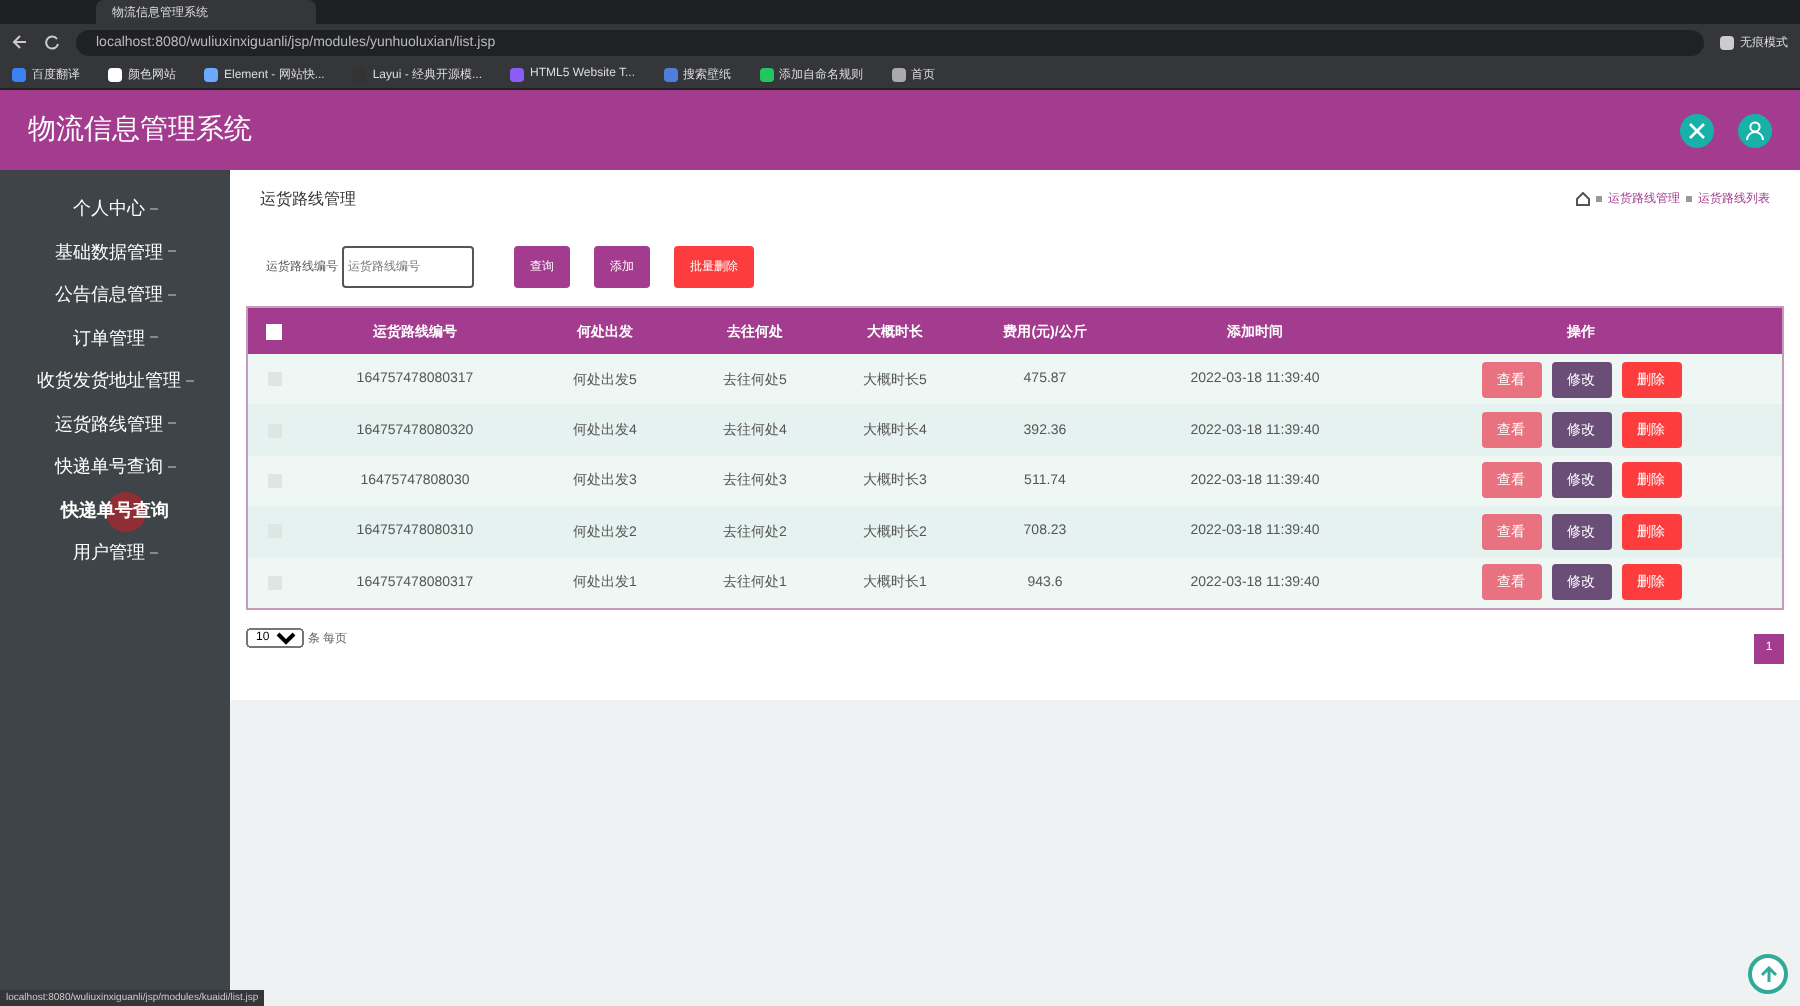  Describe the element at coordinates (1755, 130) in the screenshot. I see `user-icon` at that location.